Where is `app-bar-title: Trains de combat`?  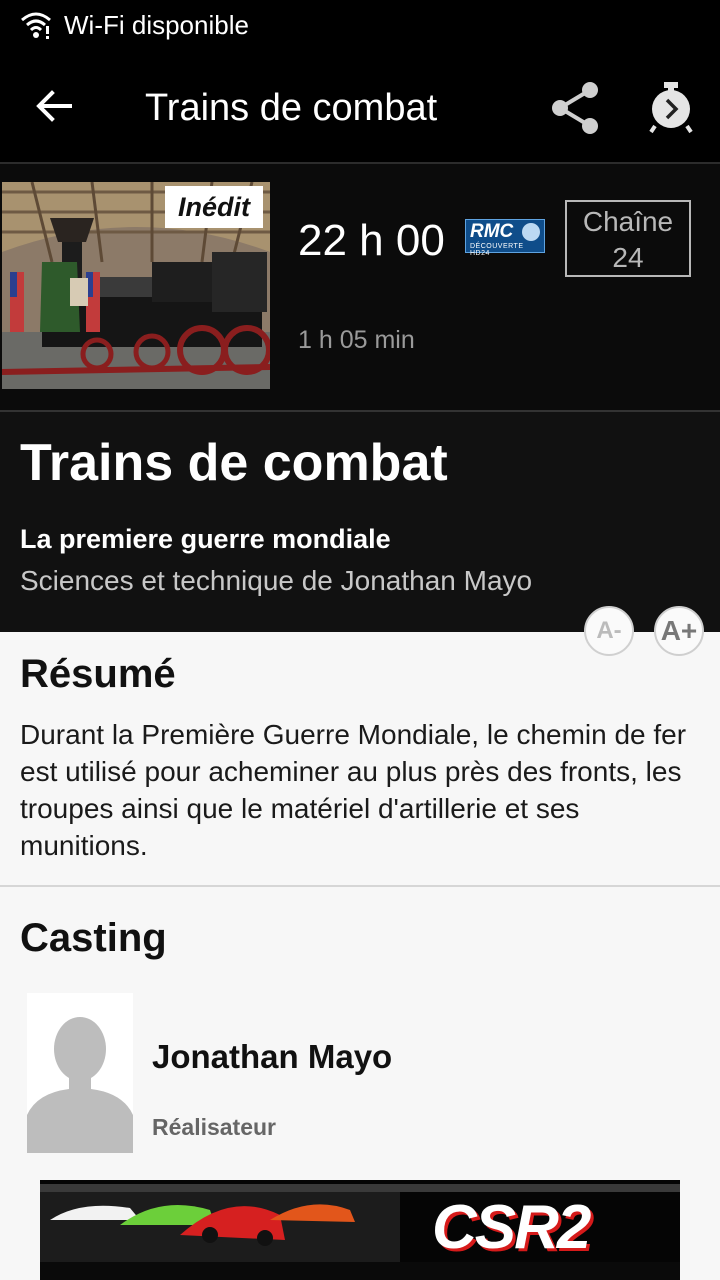 app-bar-title: Trains de combat is located at coordinates (291, 108).